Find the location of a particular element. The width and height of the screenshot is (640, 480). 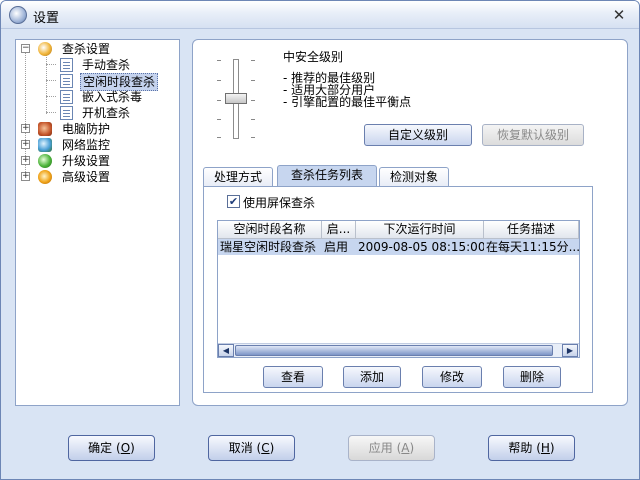

help-button: 帮助 (H) is located at coordinates (531, 448).